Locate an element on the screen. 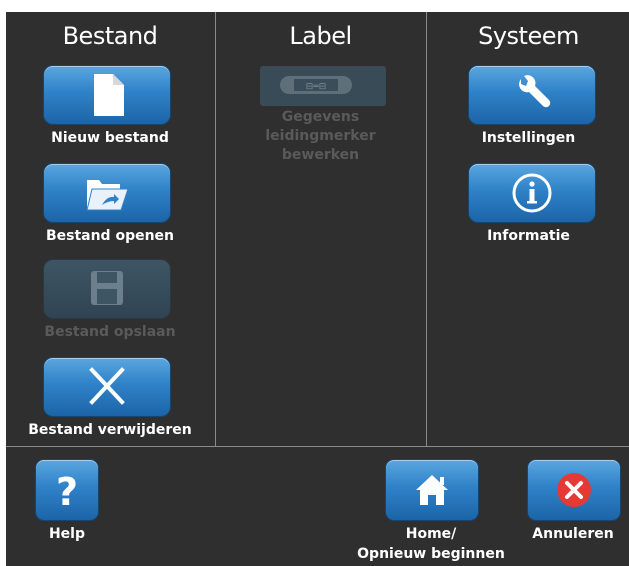 The width and height of the screenshot is (629, 566). wrench-icon is located at coordinates (535, 91).